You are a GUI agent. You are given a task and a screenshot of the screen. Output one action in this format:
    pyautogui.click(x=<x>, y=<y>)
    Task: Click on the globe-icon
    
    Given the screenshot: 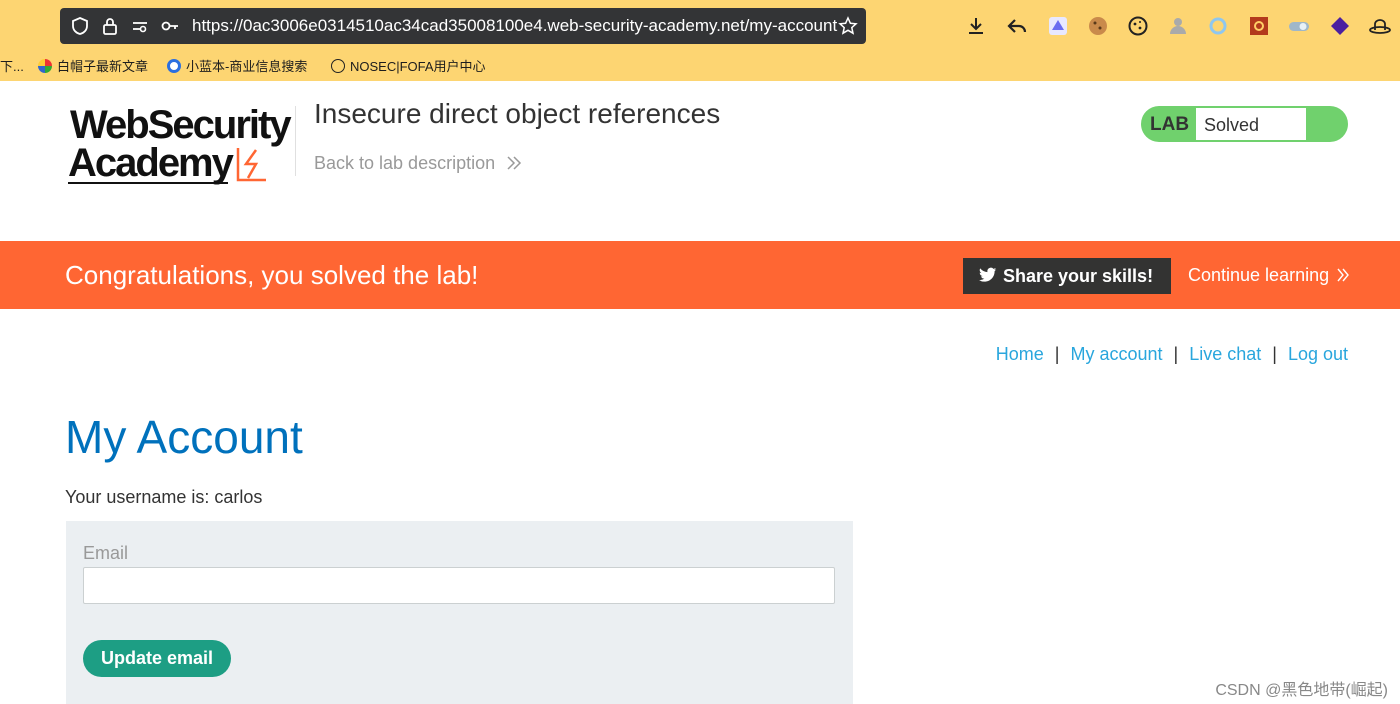 What is the action you would take?
    pyautogui.click(x=338, y=66)
    